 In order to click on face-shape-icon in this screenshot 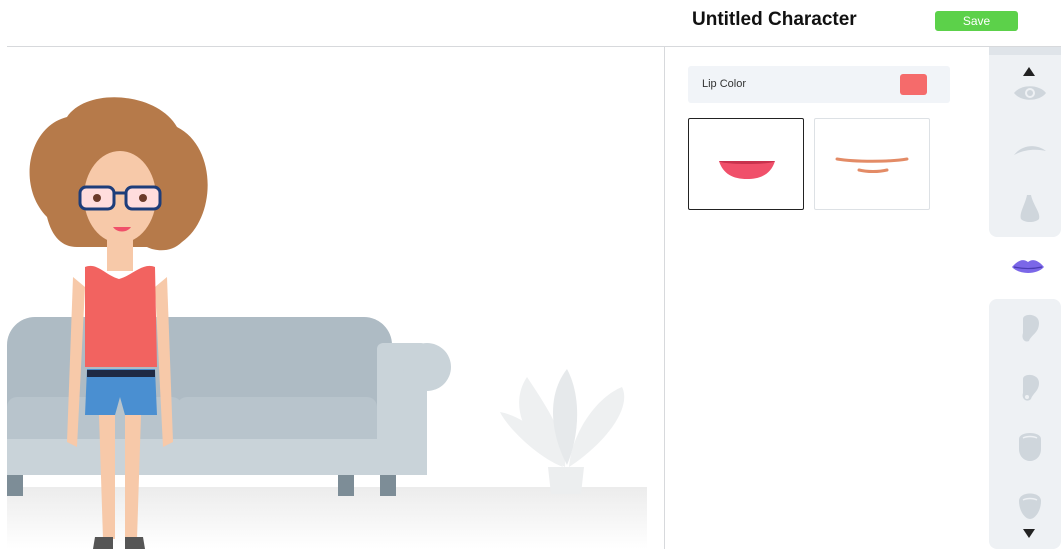, I will do `click(1030, 446)`.